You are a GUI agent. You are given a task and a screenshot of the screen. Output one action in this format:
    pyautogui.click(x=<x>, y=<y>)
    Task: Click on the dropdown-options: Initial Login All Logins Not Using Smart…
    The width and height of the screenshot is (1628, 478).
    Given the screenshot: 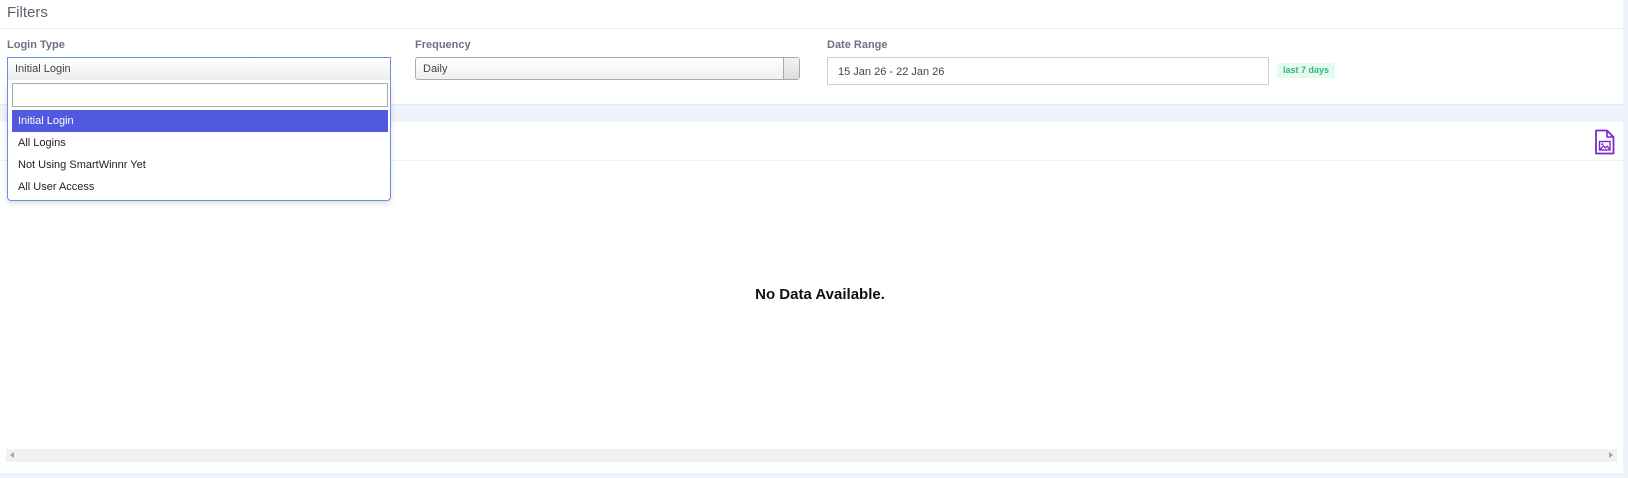 What is the action you would take?
    pyautogui.click(x=200, y=154)
    